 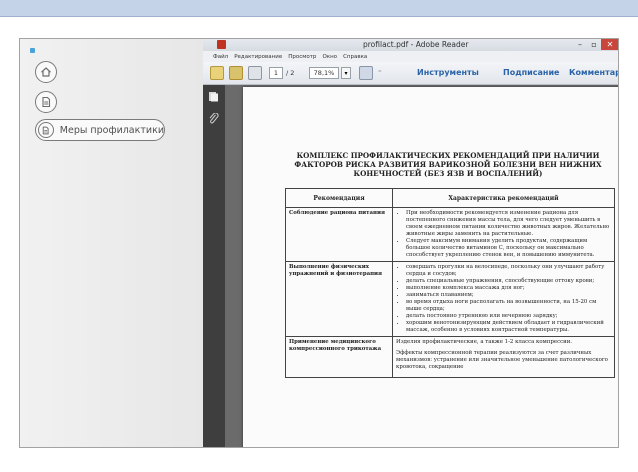 What do you see at coordinates (221, 44) in the screenshot?
I see `acrobat-icon` at bounding box center [221, 44].